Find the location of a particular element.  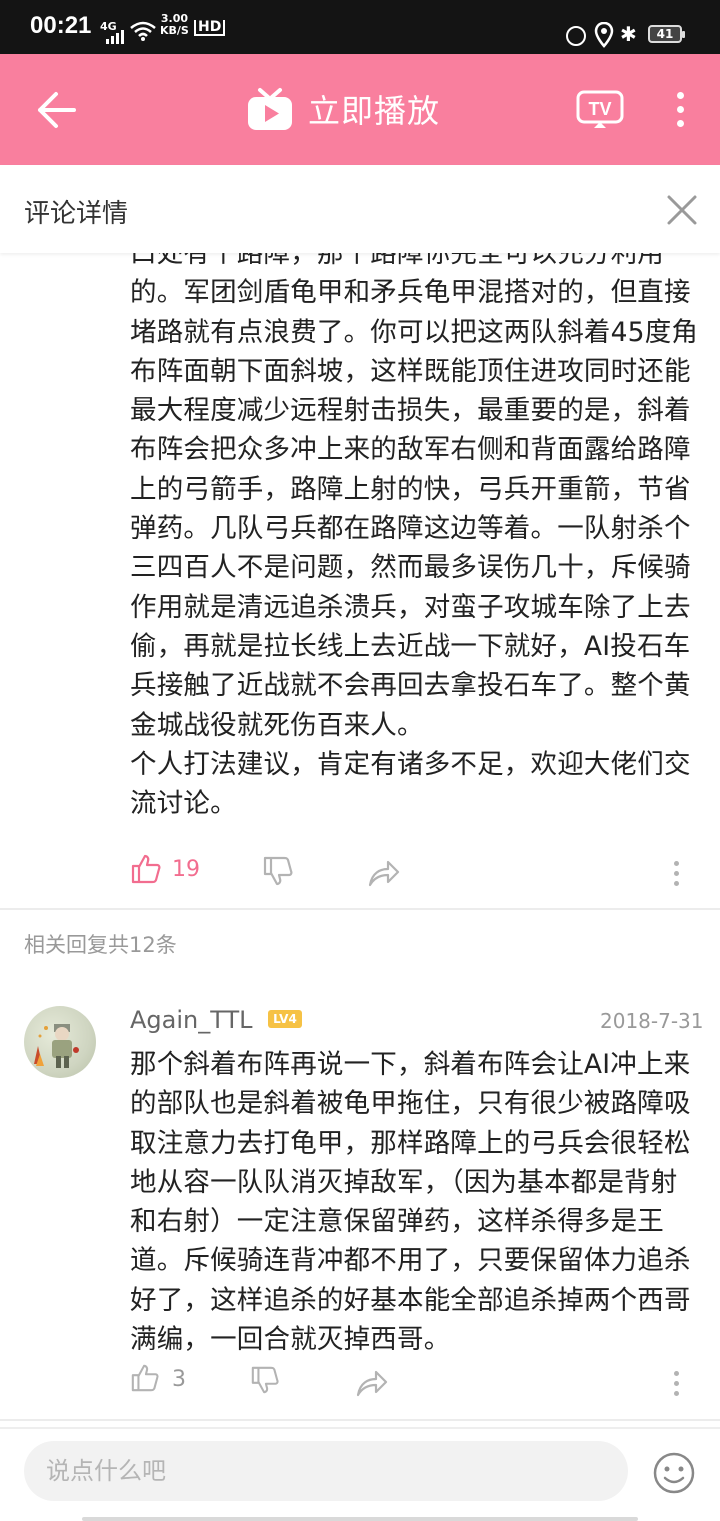

related-replies-count: 相关回复共12条 is located at coordinates (100, 945).